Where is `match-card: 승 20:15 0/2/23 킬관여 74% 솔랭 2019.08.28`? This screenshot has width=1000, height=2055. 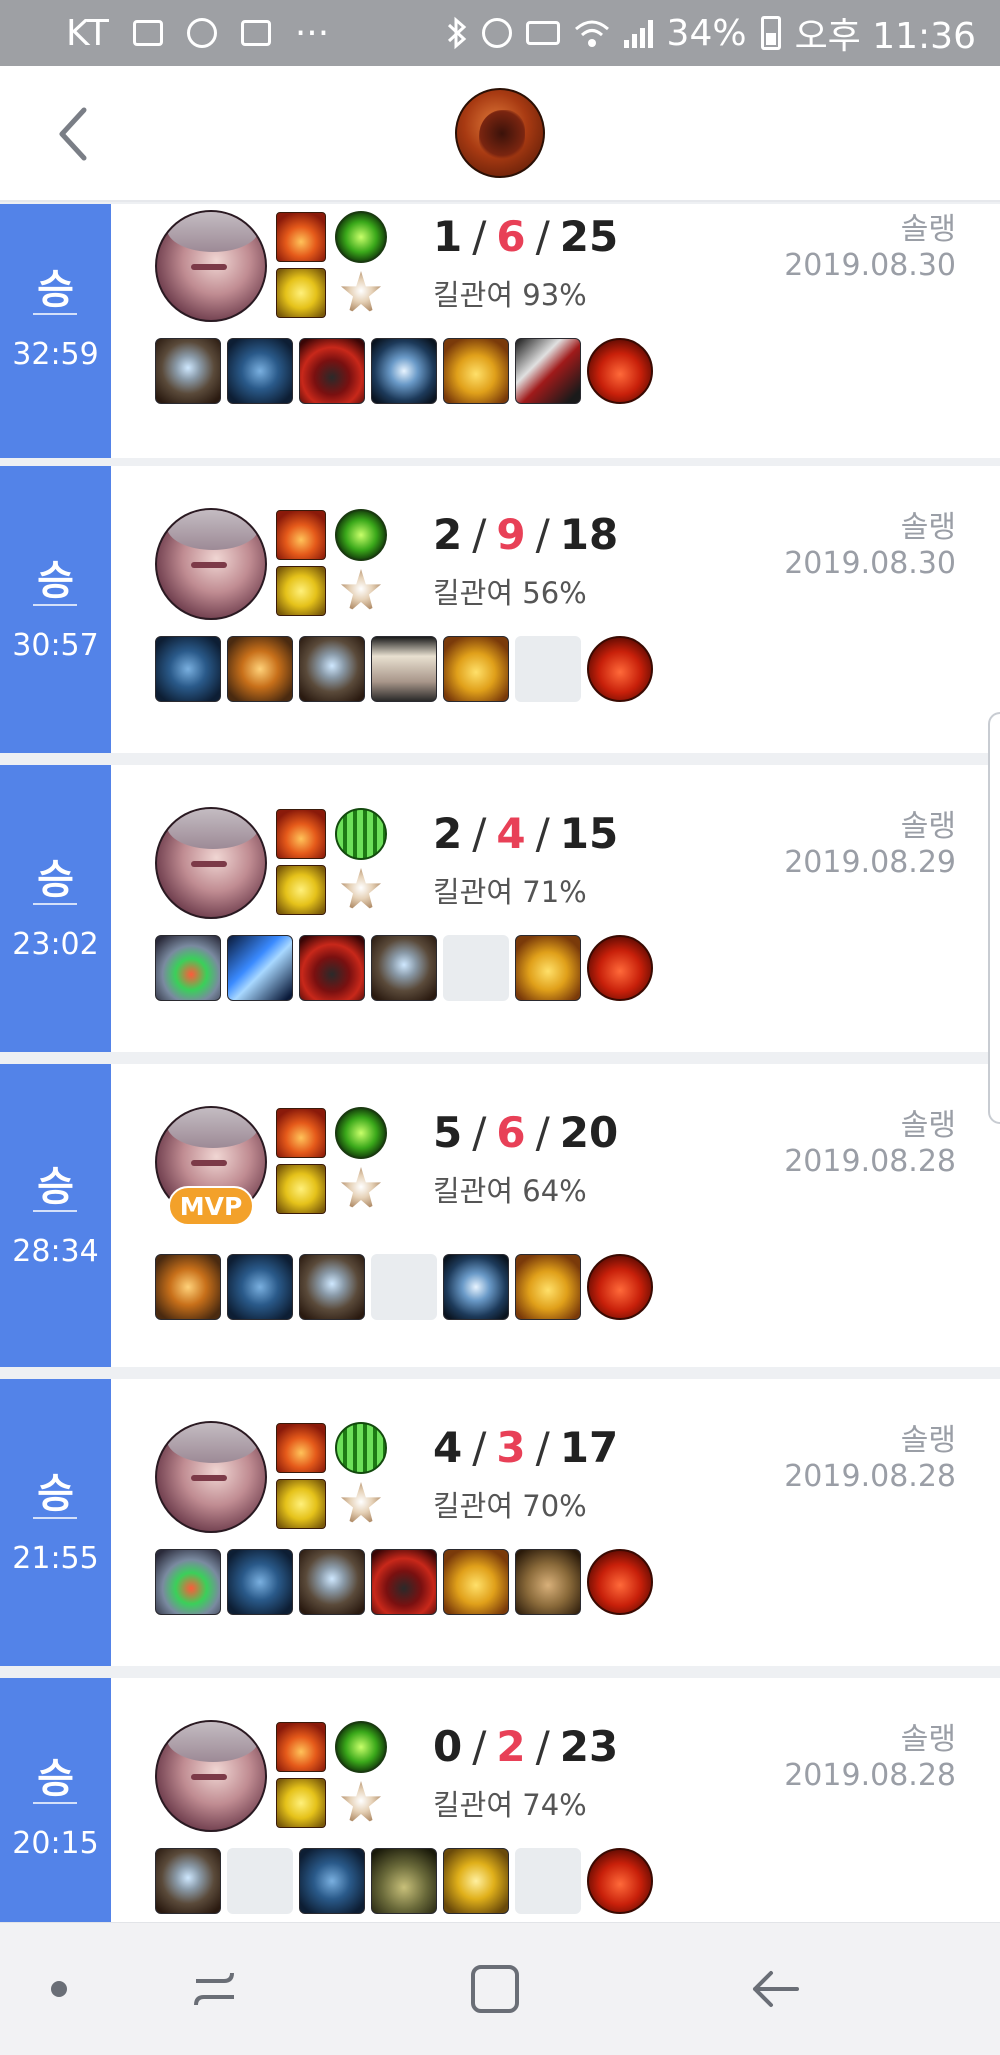
match-card: 승 20:15 0/2/23 킬관여 74% 솔랭 2019.08.28 is located at coordinates (500, 1800).